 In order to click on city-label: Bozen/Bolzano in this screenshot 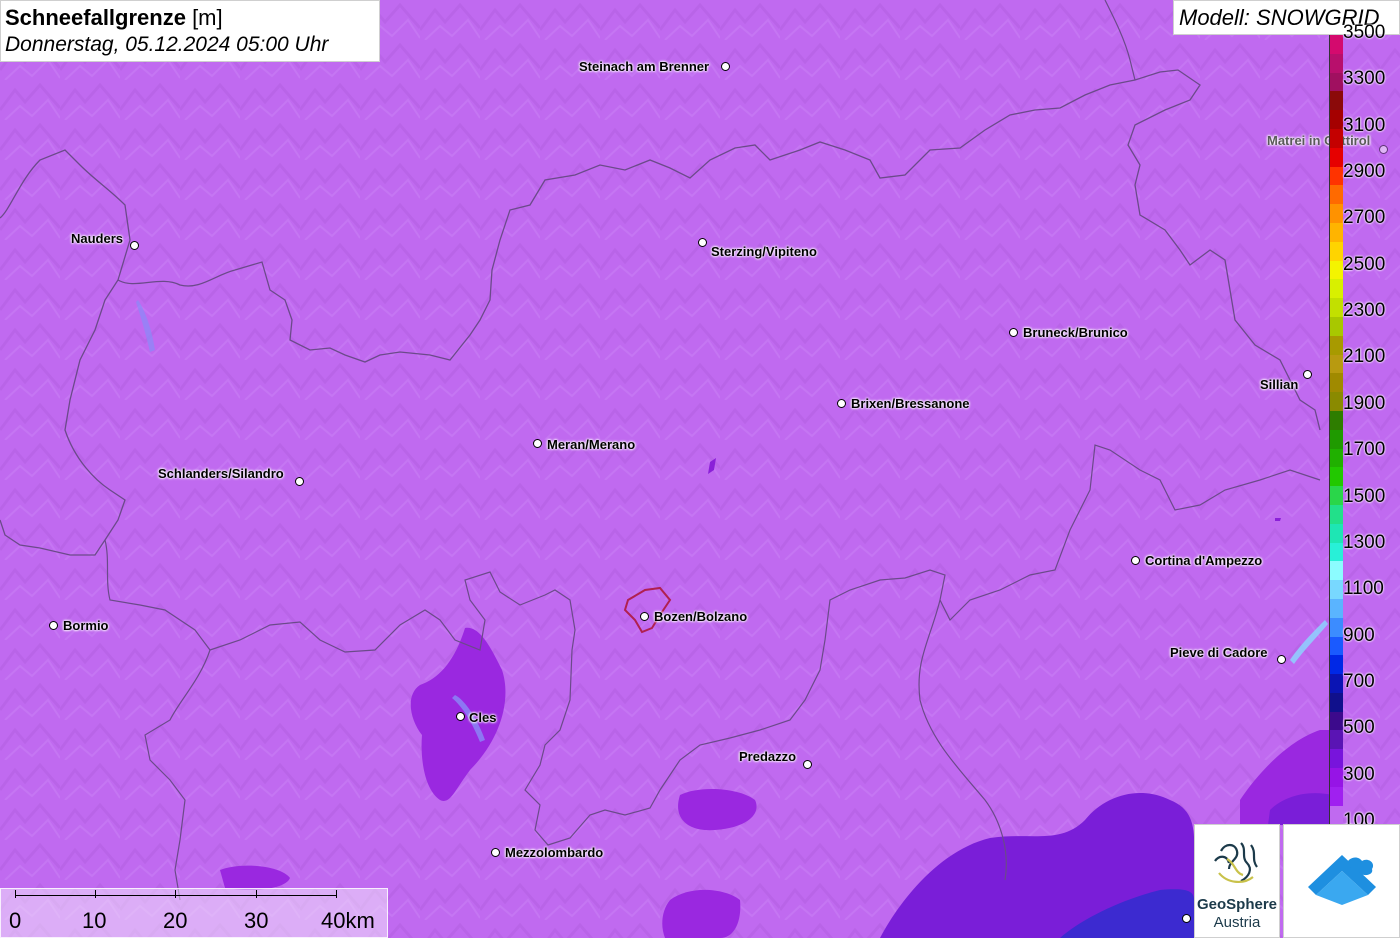, I will do `click(701, 616)`.